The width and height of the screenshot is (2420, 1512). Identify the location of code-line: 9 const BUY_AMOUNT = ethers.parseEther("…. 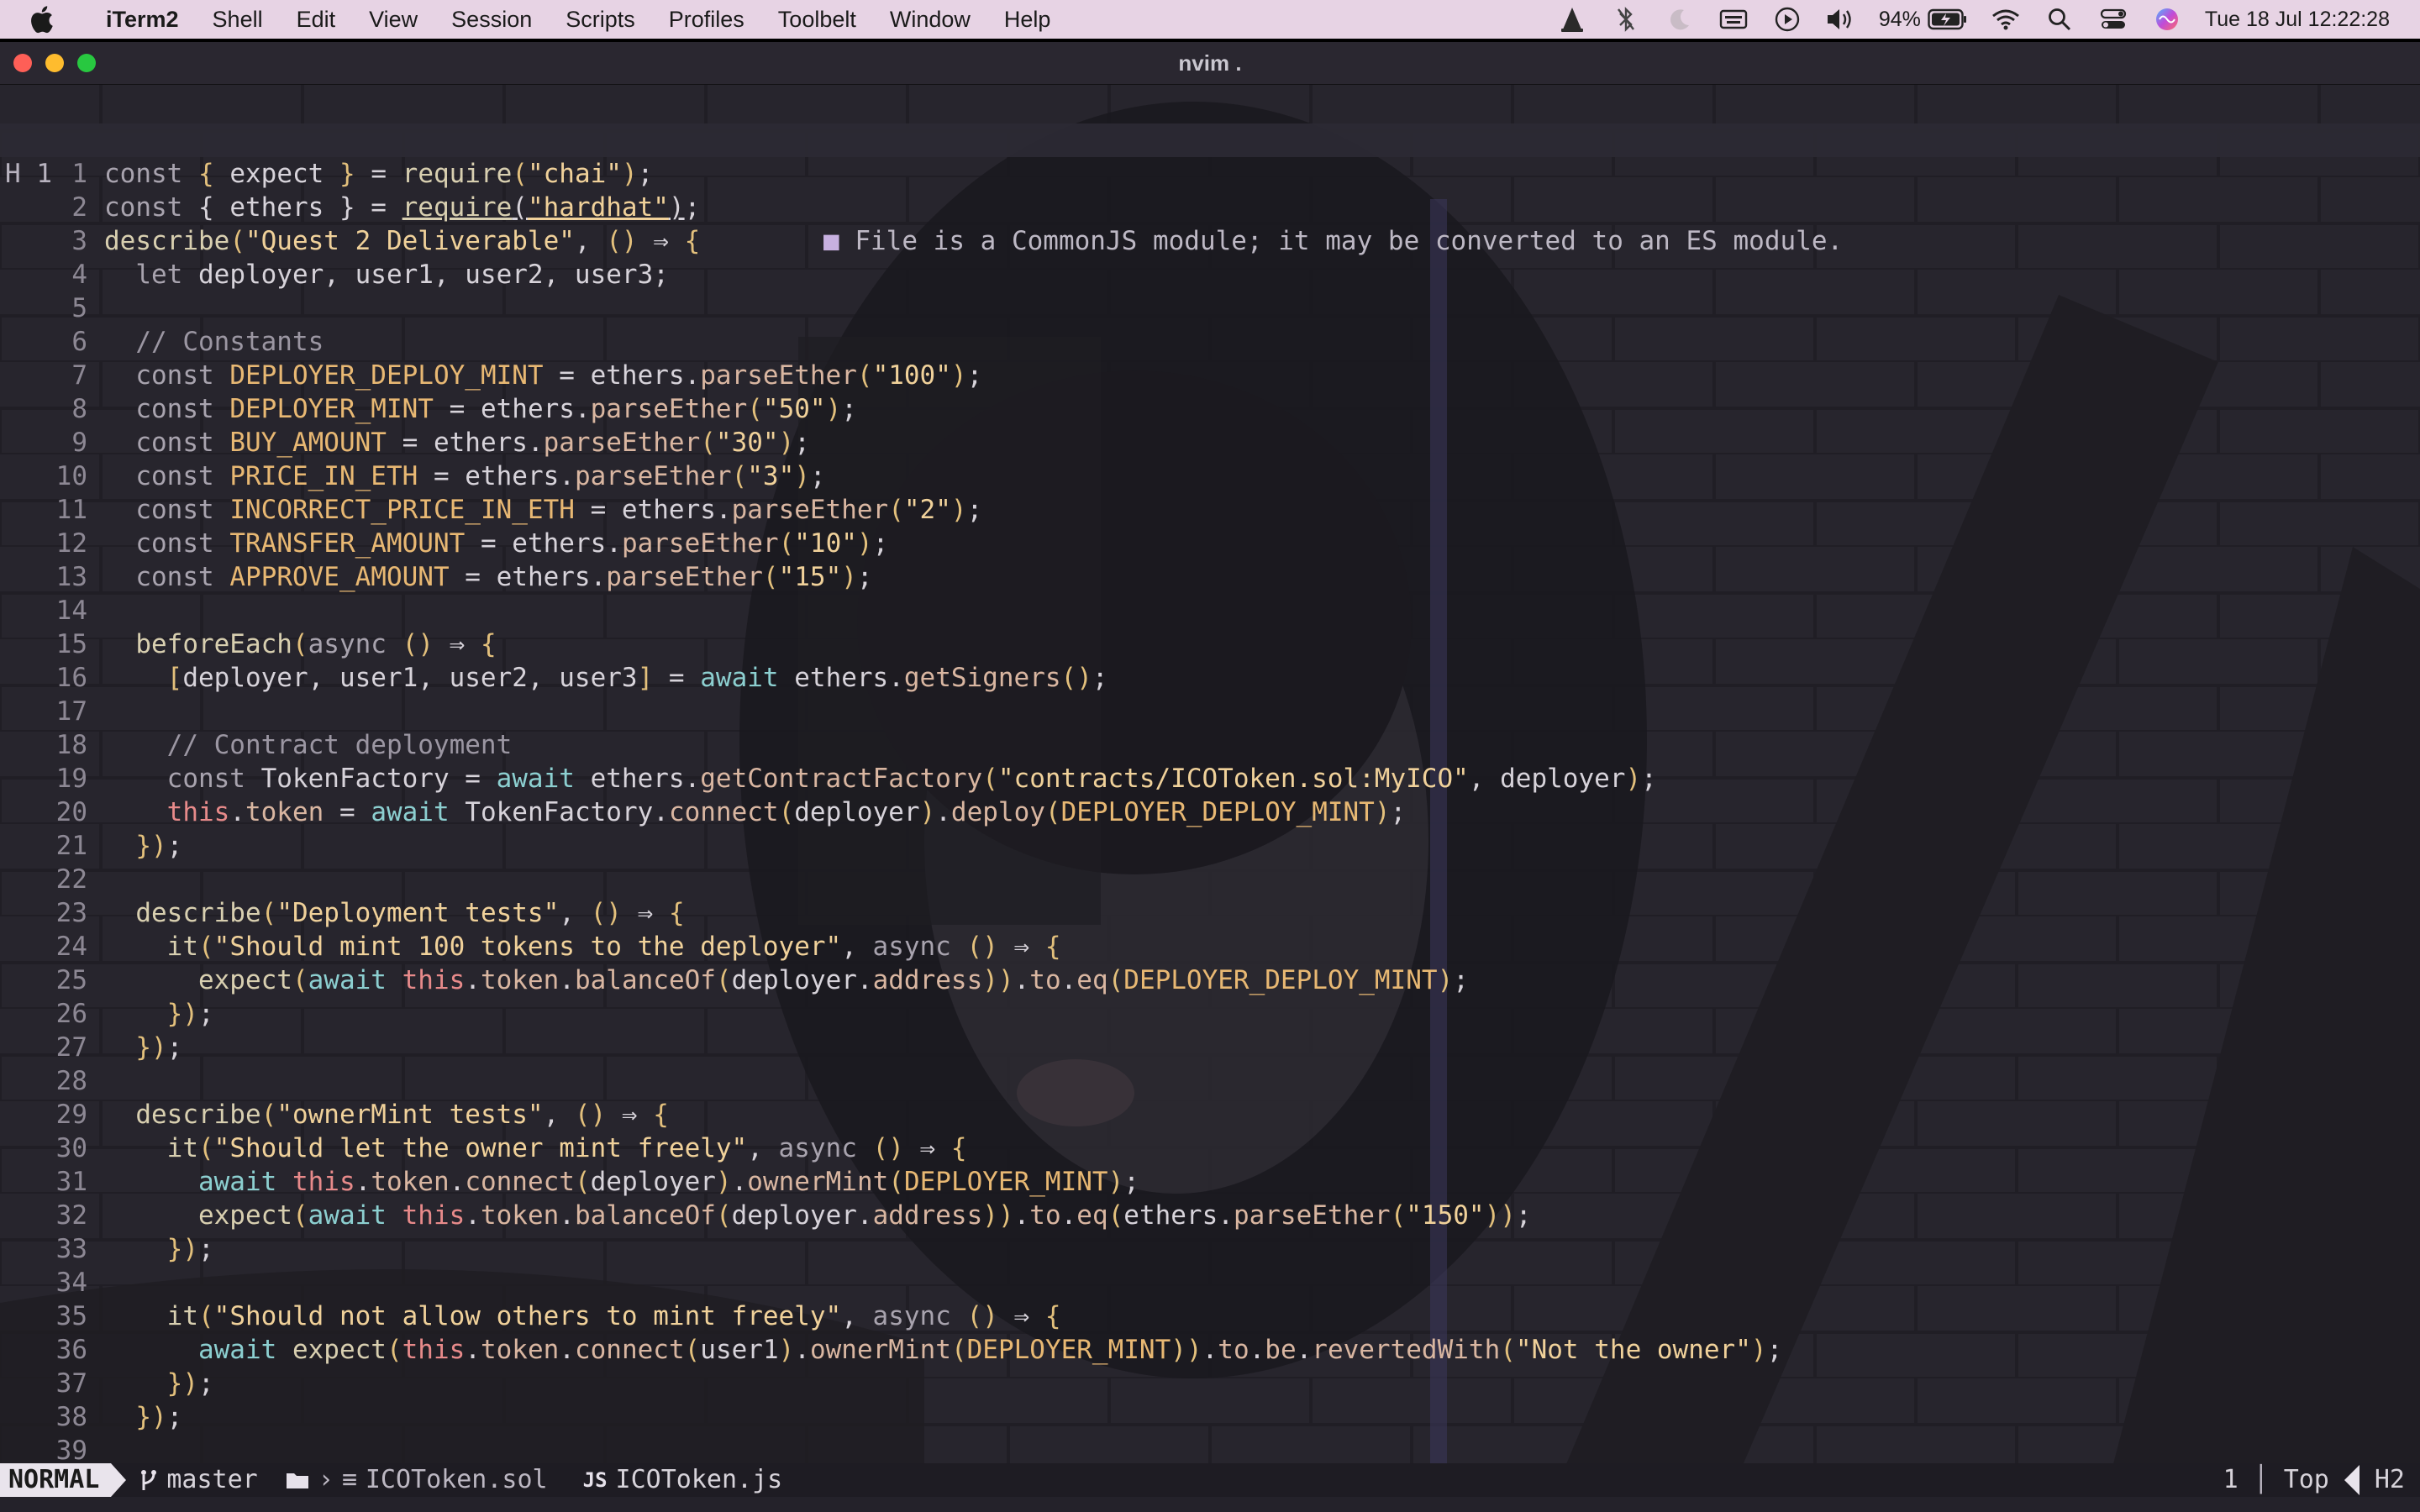
(1210, 442).